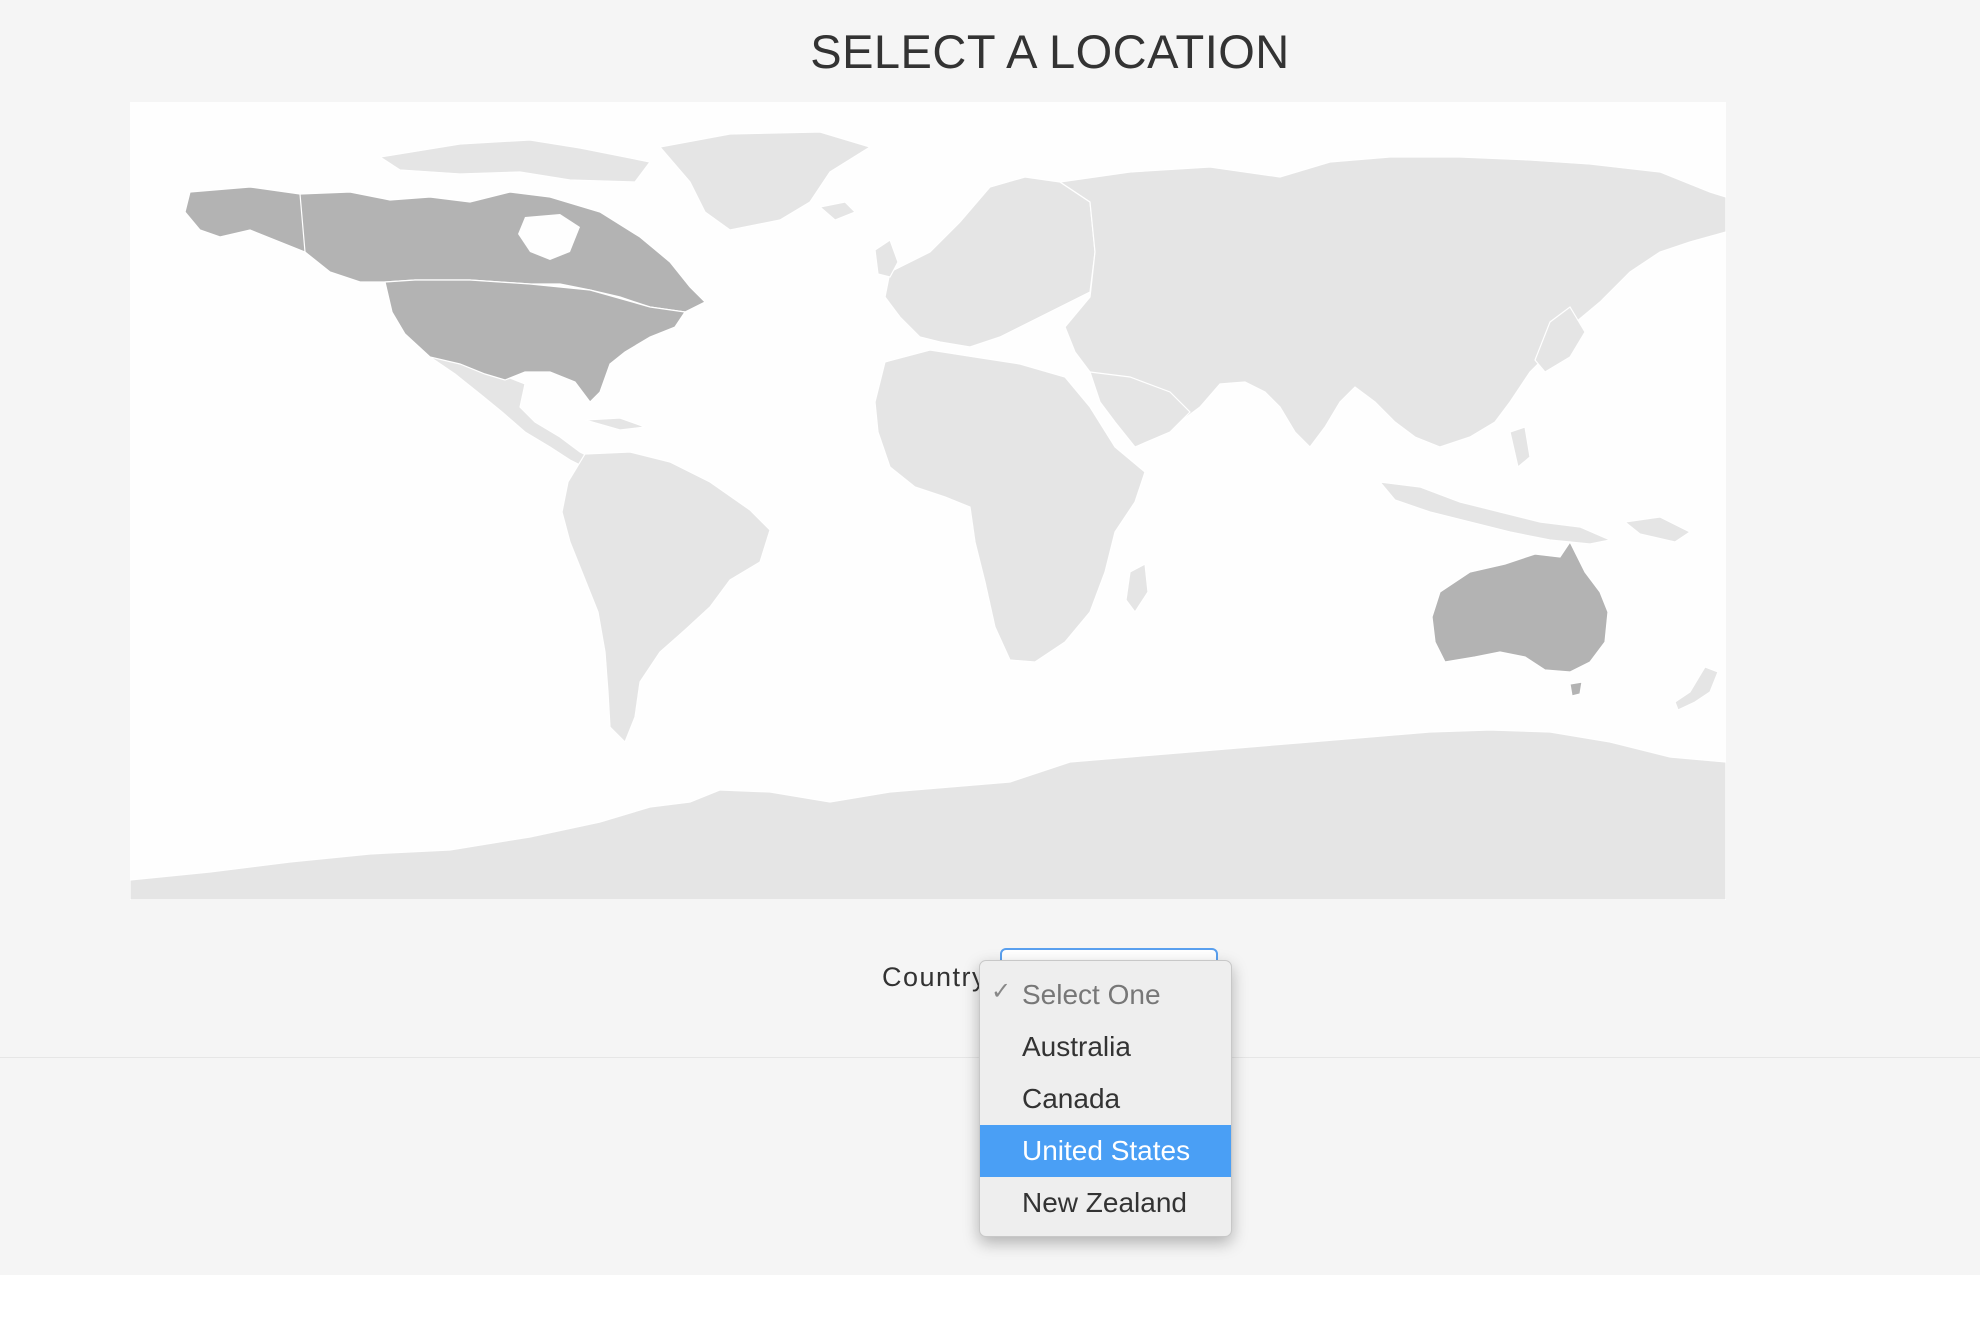 The height and width of the screenshot is (1340, 1980). What do you see at coordinates (935, 977) in the screenshot?
I see `country-label: Country` at bounding box center [935, 977].